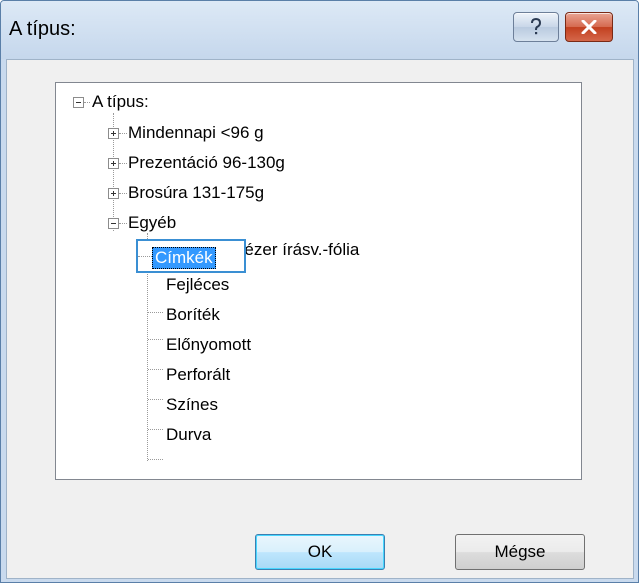 The image size is (639, 583). I want to click on tree-node-fejleces: Fejléces, so click(197, 285).